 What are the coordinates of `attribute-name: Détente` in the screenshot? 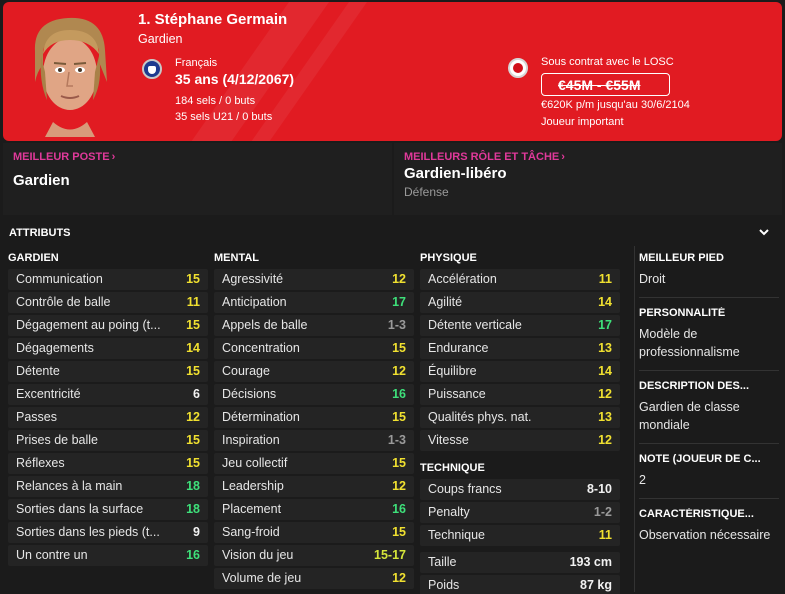 It's located at (38, 371).